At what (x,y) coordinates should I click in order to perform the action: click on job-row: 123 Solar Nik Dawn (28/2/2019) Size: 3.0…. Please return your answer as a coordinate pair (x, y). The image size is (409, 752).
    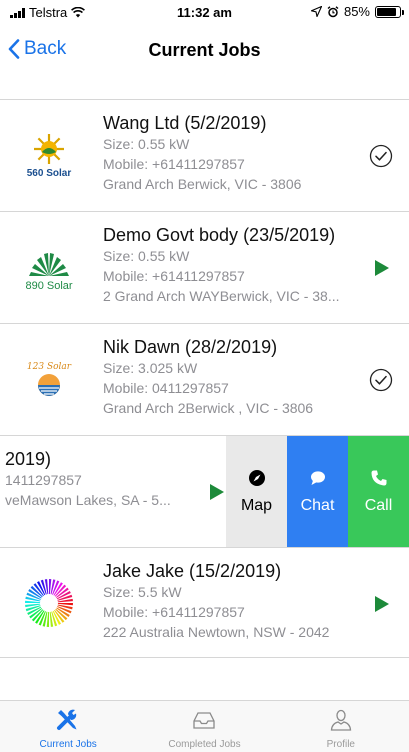
    Looking at the image, I should click on (204, 380).